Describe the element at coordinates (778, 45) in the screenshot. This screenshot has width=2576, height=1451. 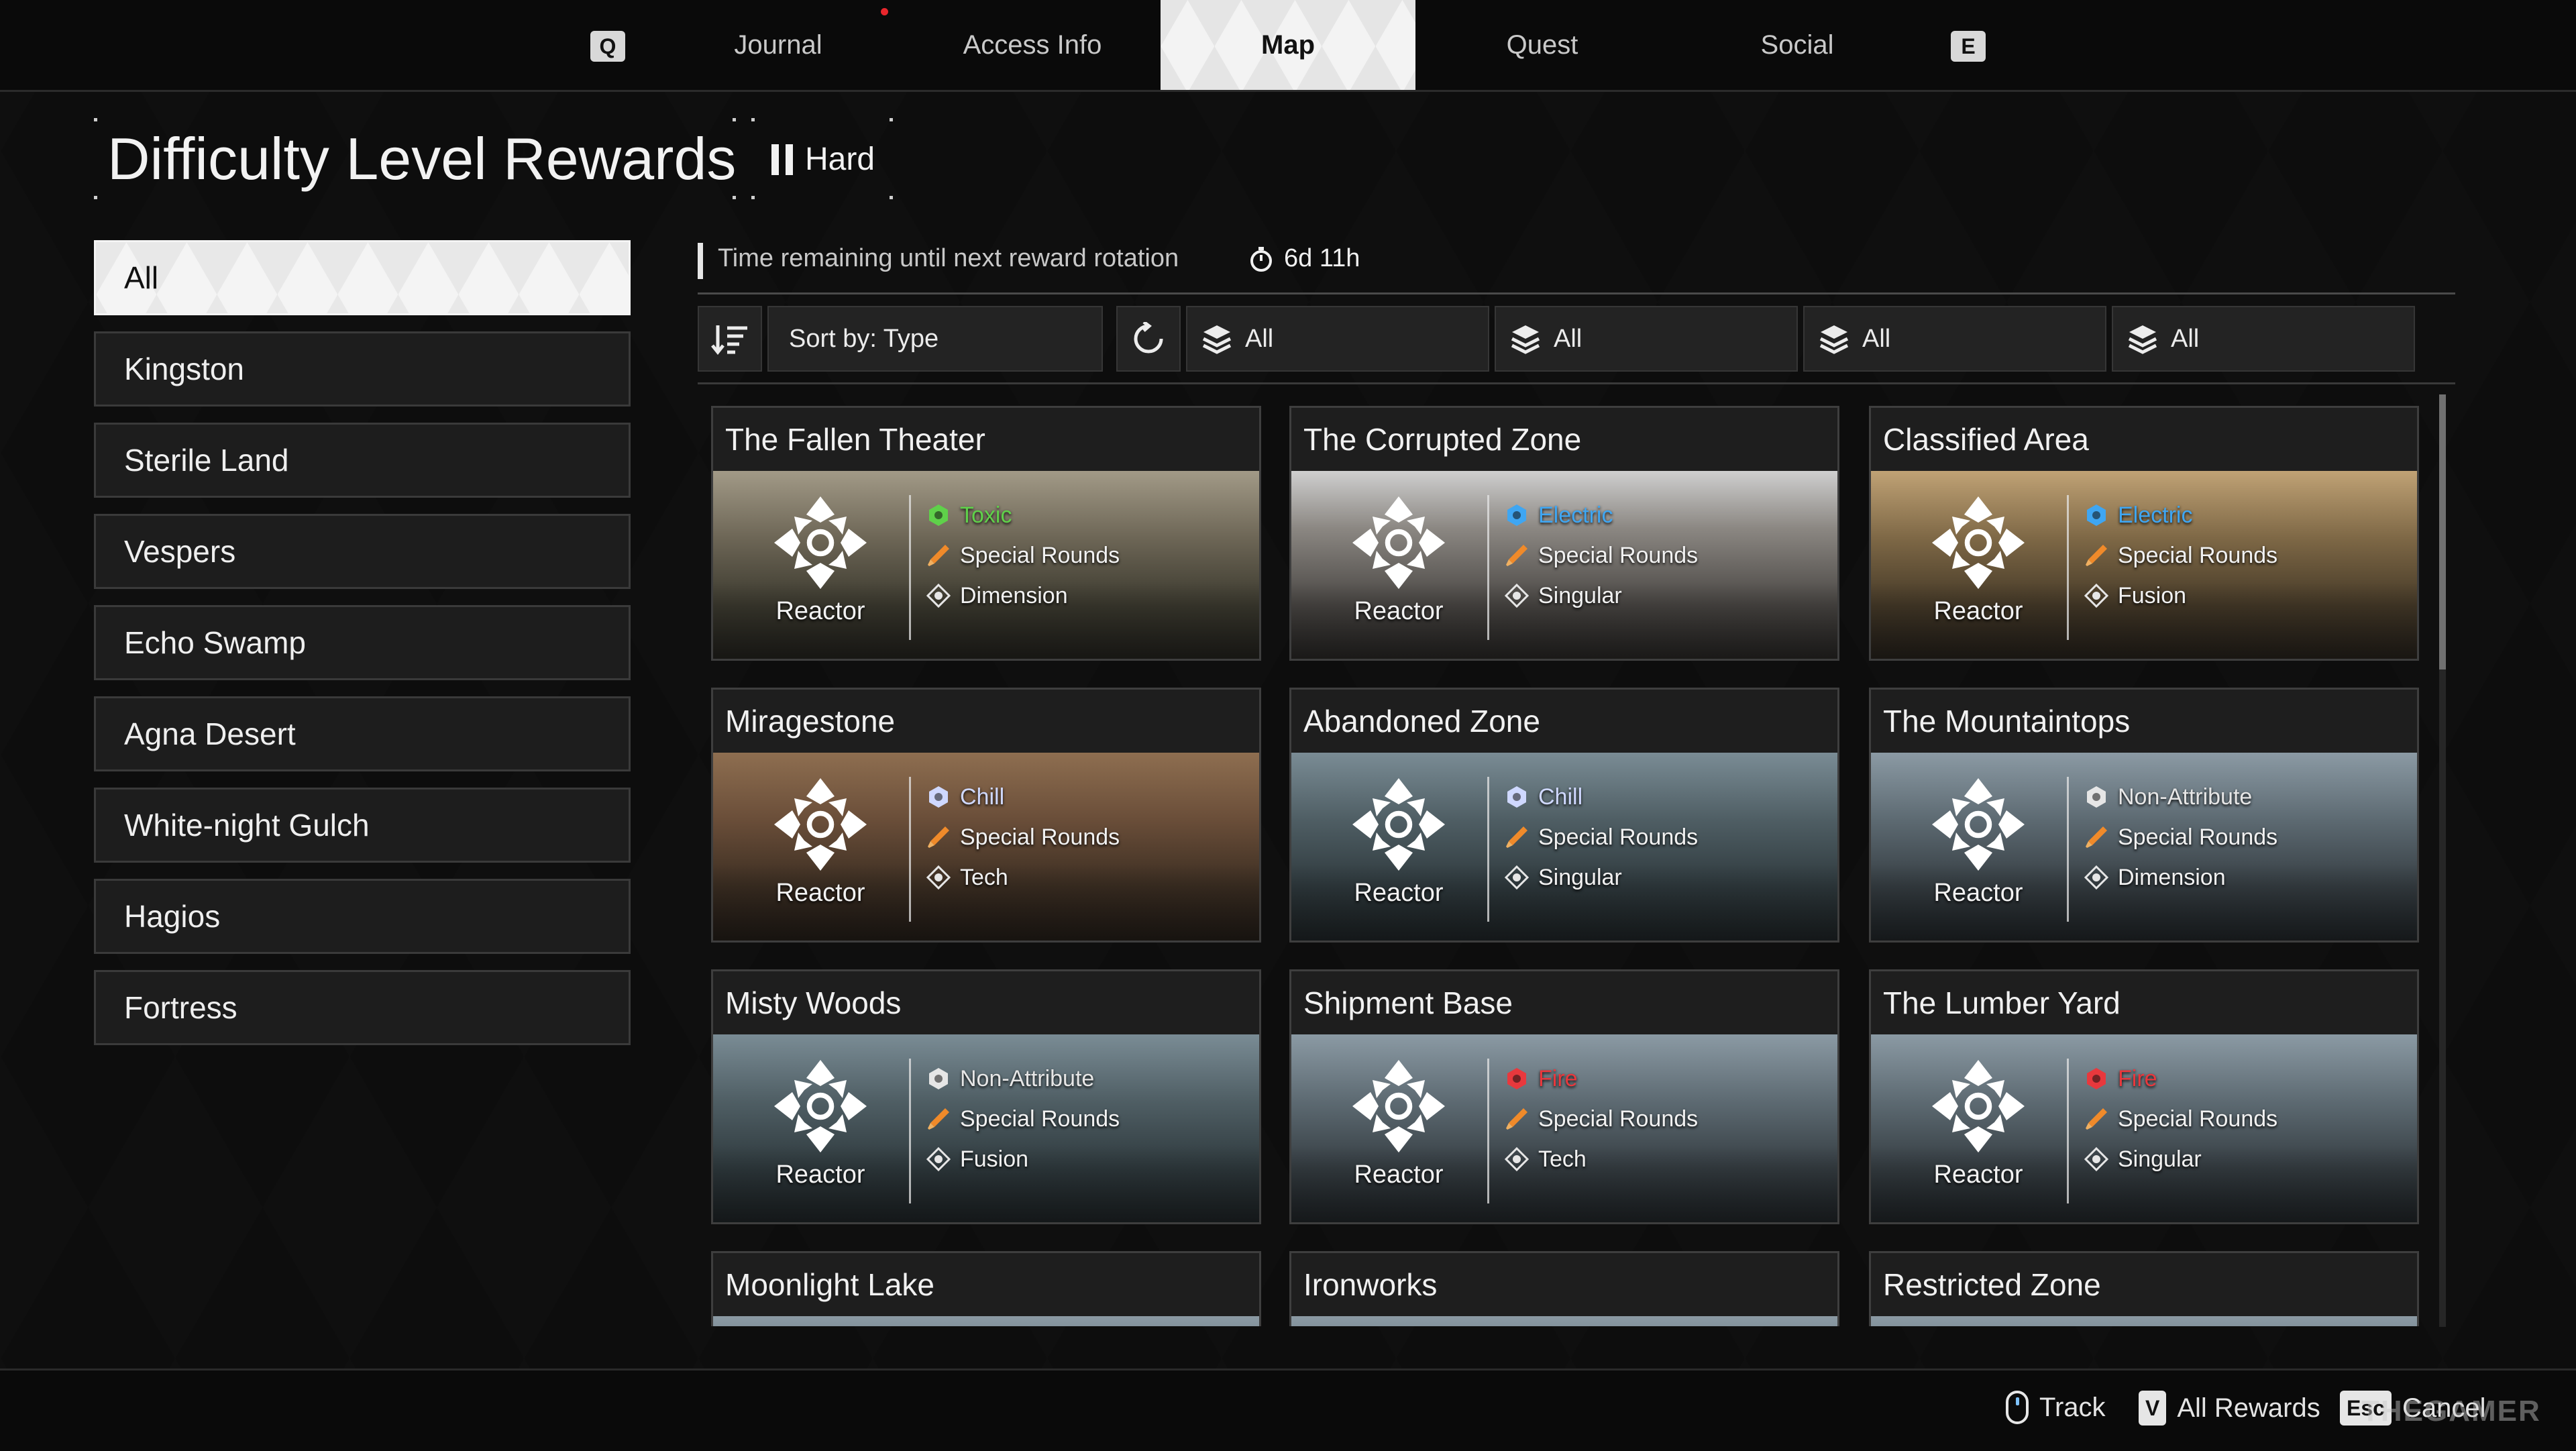
I see `tab-journal: Journal` at that location.